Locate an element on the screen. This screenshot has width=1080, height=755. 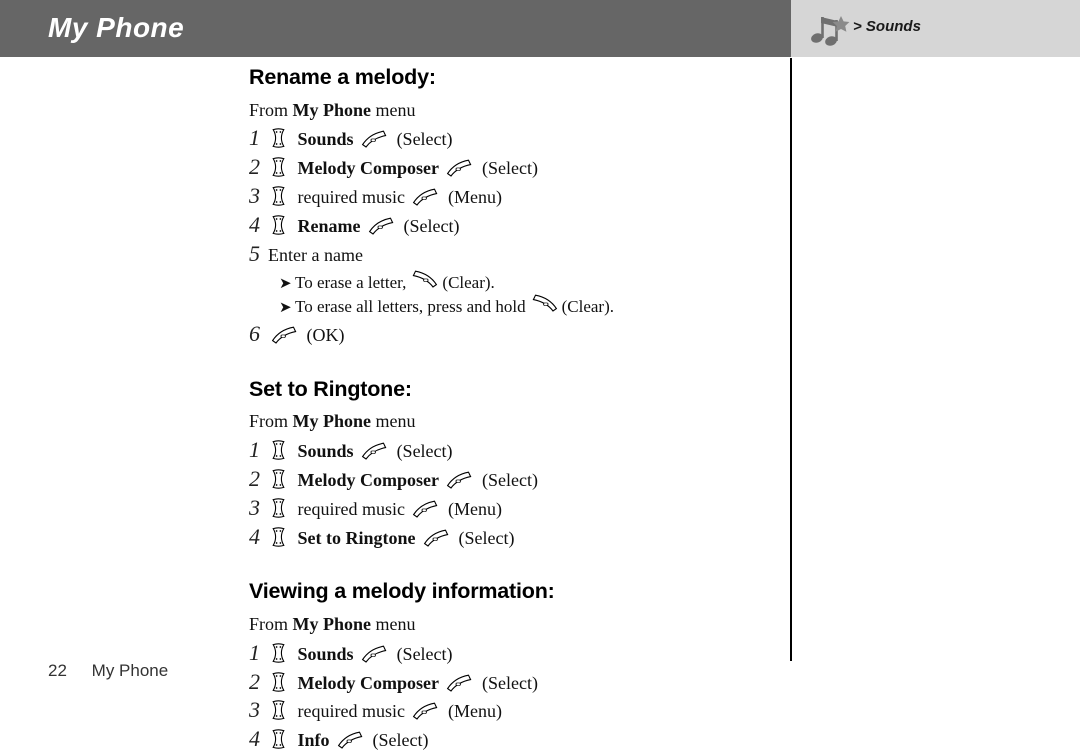
step-item: 6 (OK) is located at coordinates (509, 334).